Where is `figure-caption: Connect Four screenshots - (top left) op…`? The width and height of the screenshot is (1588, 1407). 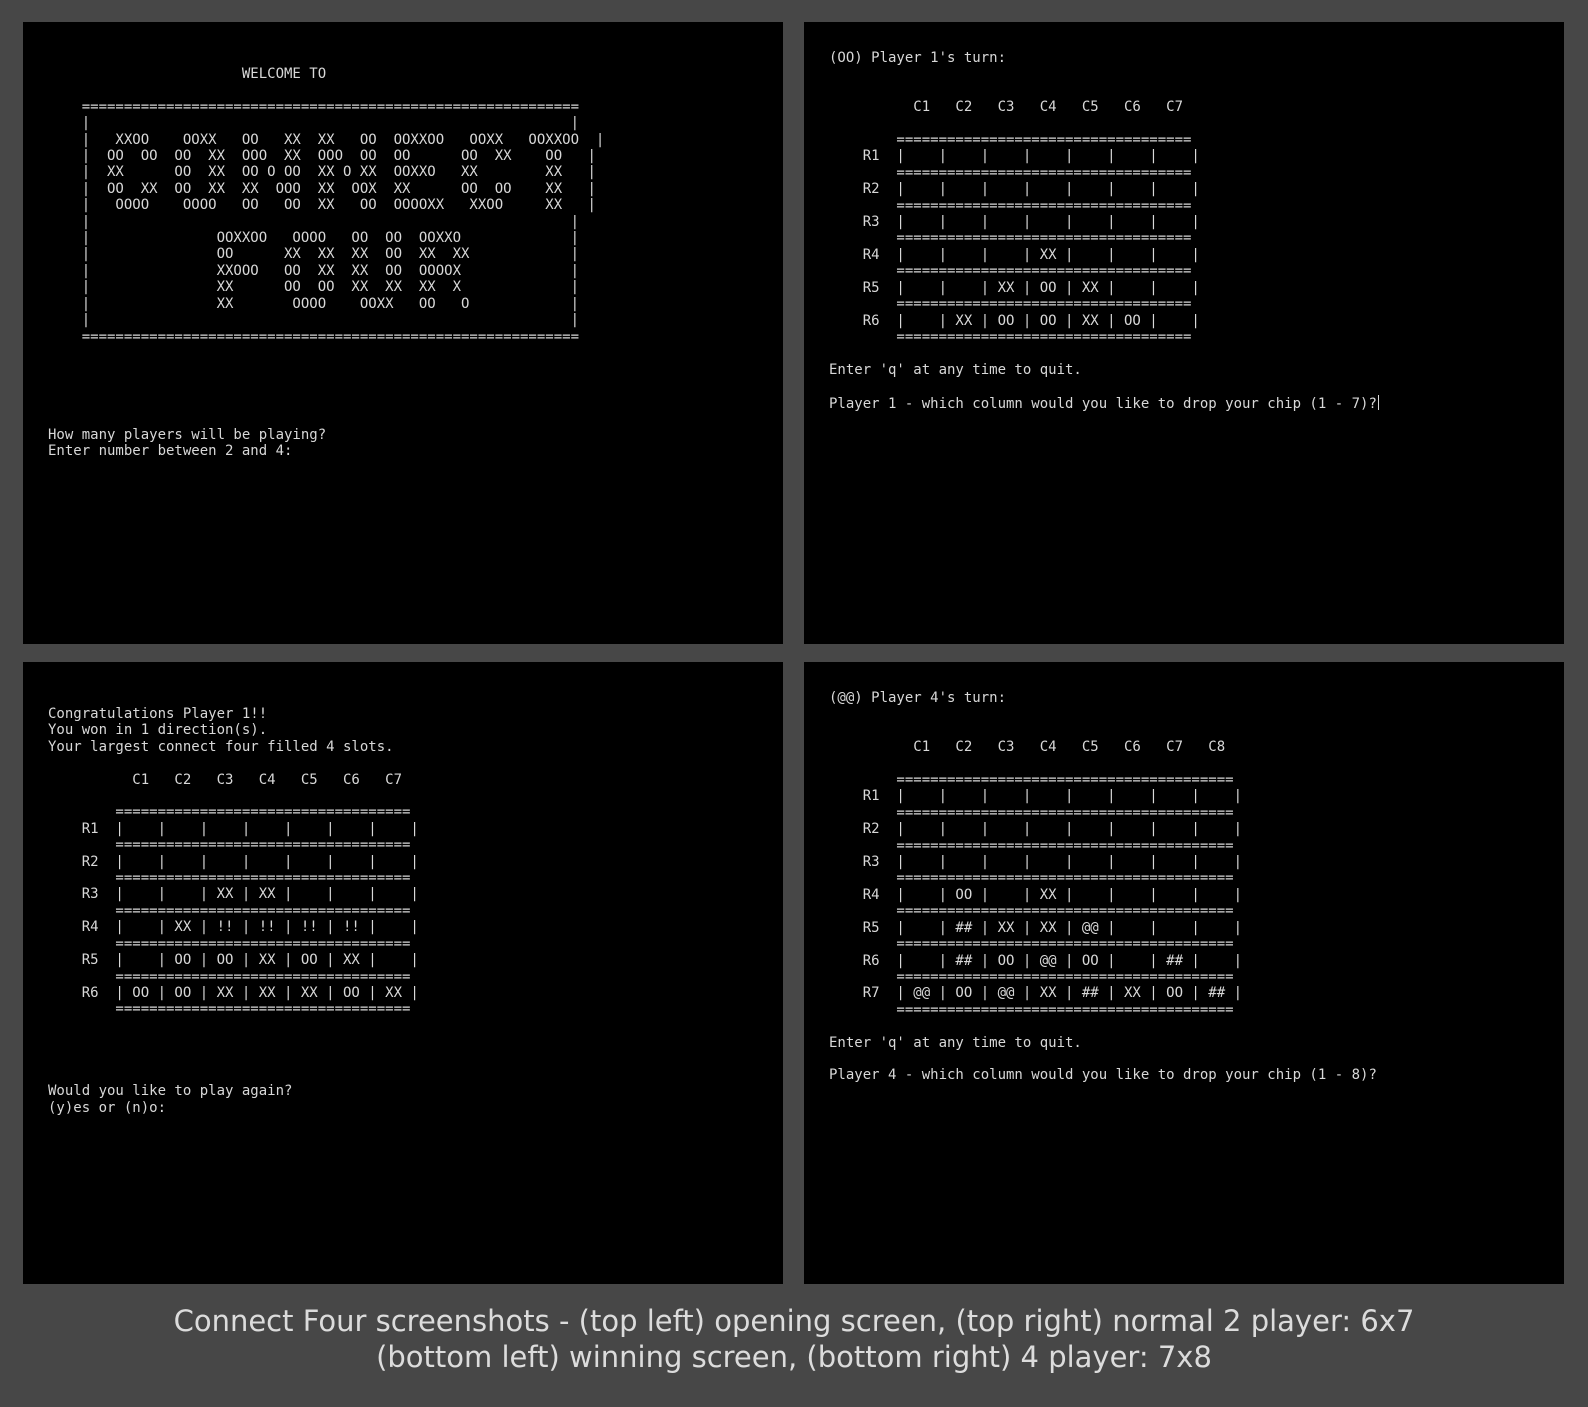 figure-caption: Connect Four screenshots - (top left) op… is located at coordinates (794, 1339).